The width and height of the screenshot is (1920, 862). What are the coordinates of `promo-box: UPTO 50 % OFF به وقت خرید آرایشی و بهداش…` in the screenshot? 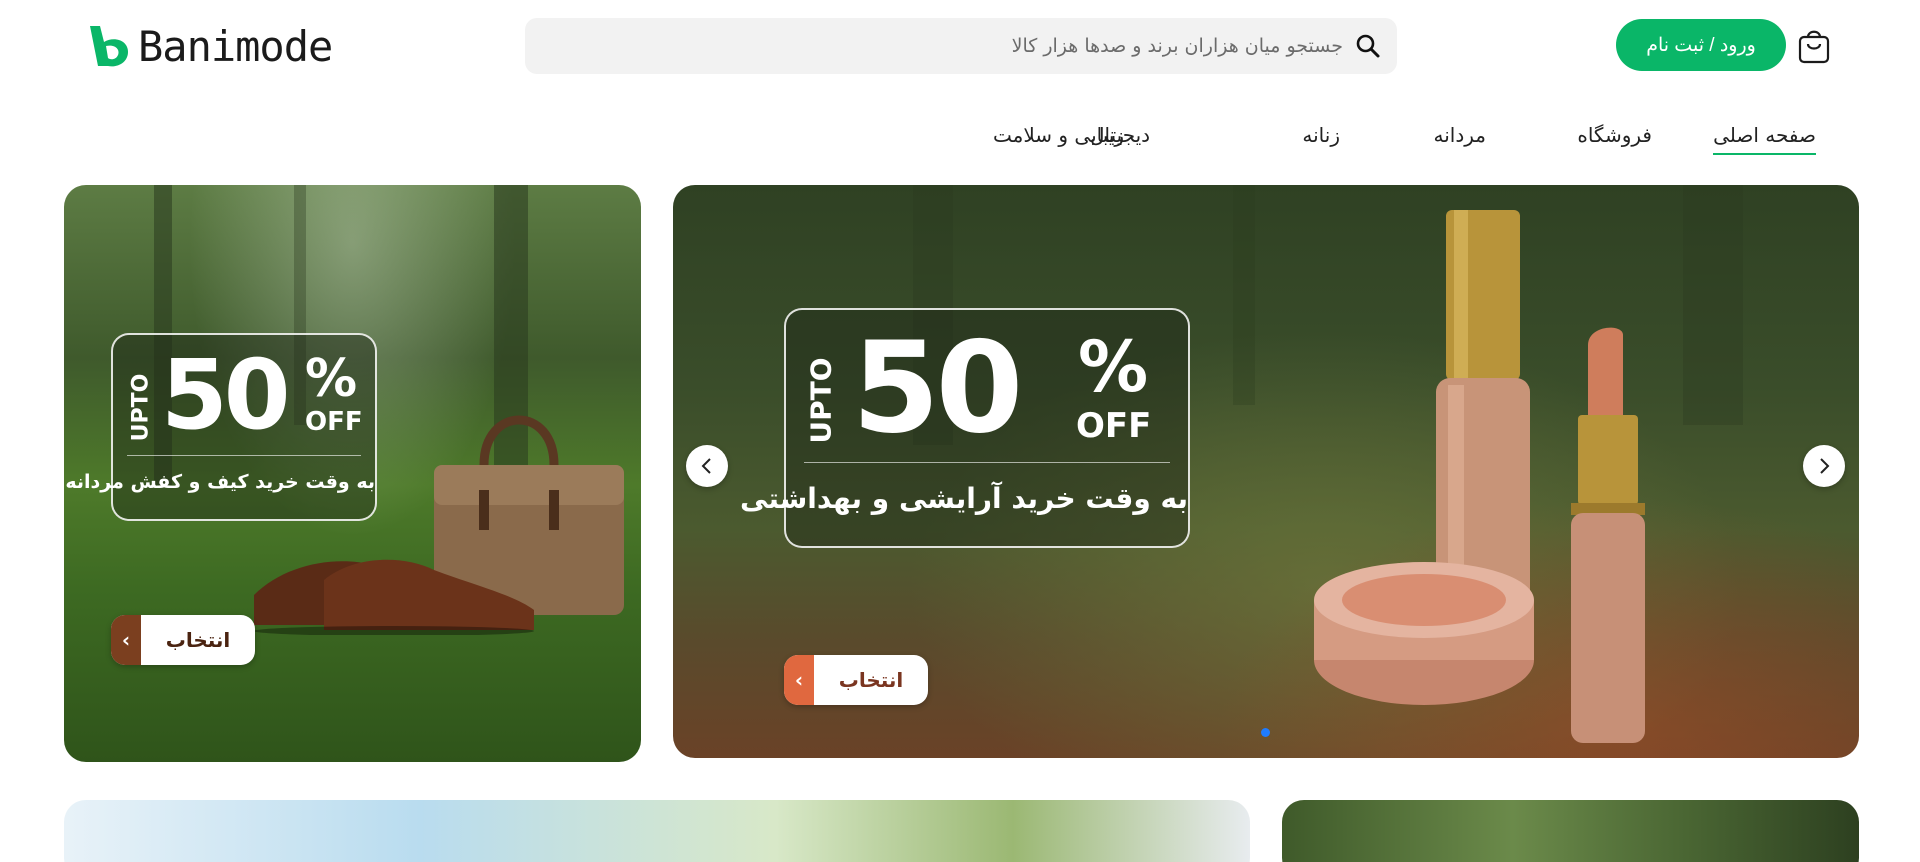 It's located at (964, 428).